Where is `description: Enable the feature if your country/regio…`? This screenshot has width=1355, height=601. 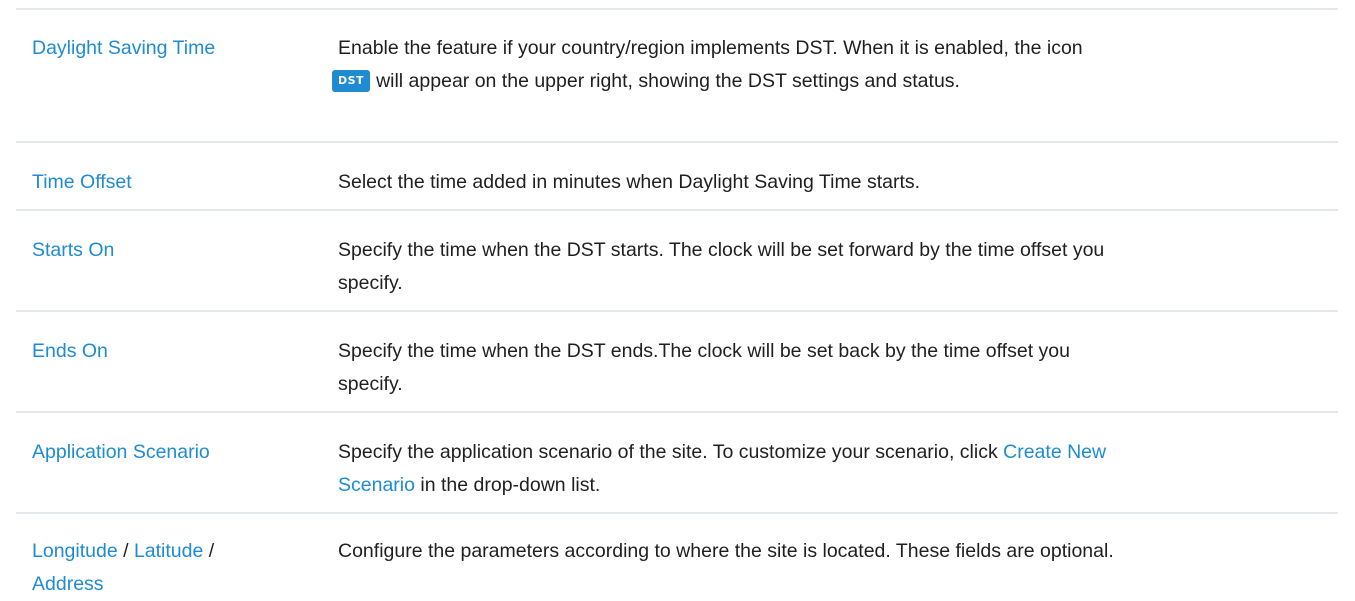
description: Enable the feature if your country/regio… is located at coordinates (830, 65).